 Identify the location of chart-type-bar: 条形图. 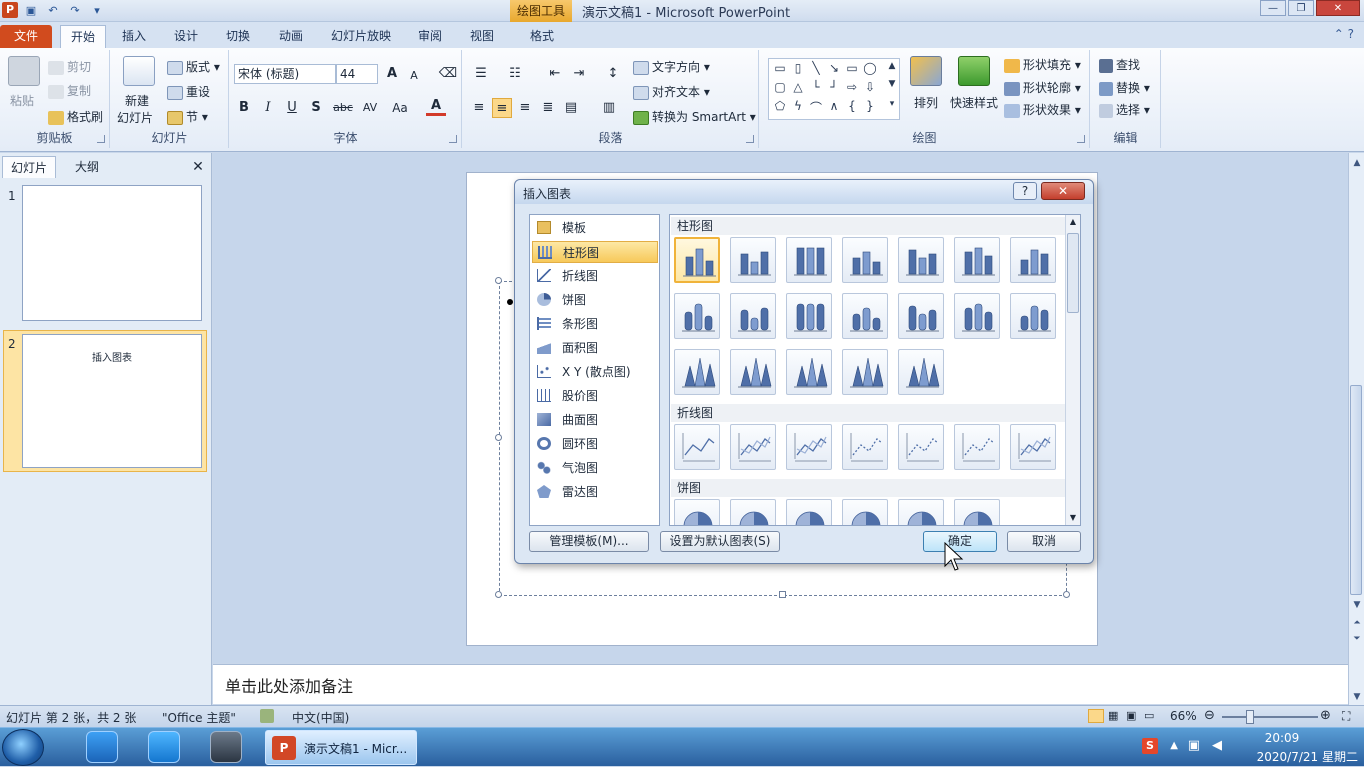
(595, 324).